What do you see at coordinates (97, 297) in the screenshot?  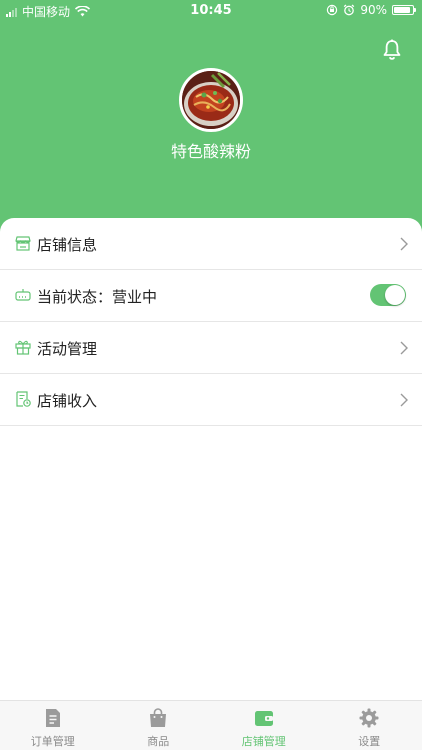 I see `menu-item-label: 当前状态：营业中` at bounding box center [97, 297].